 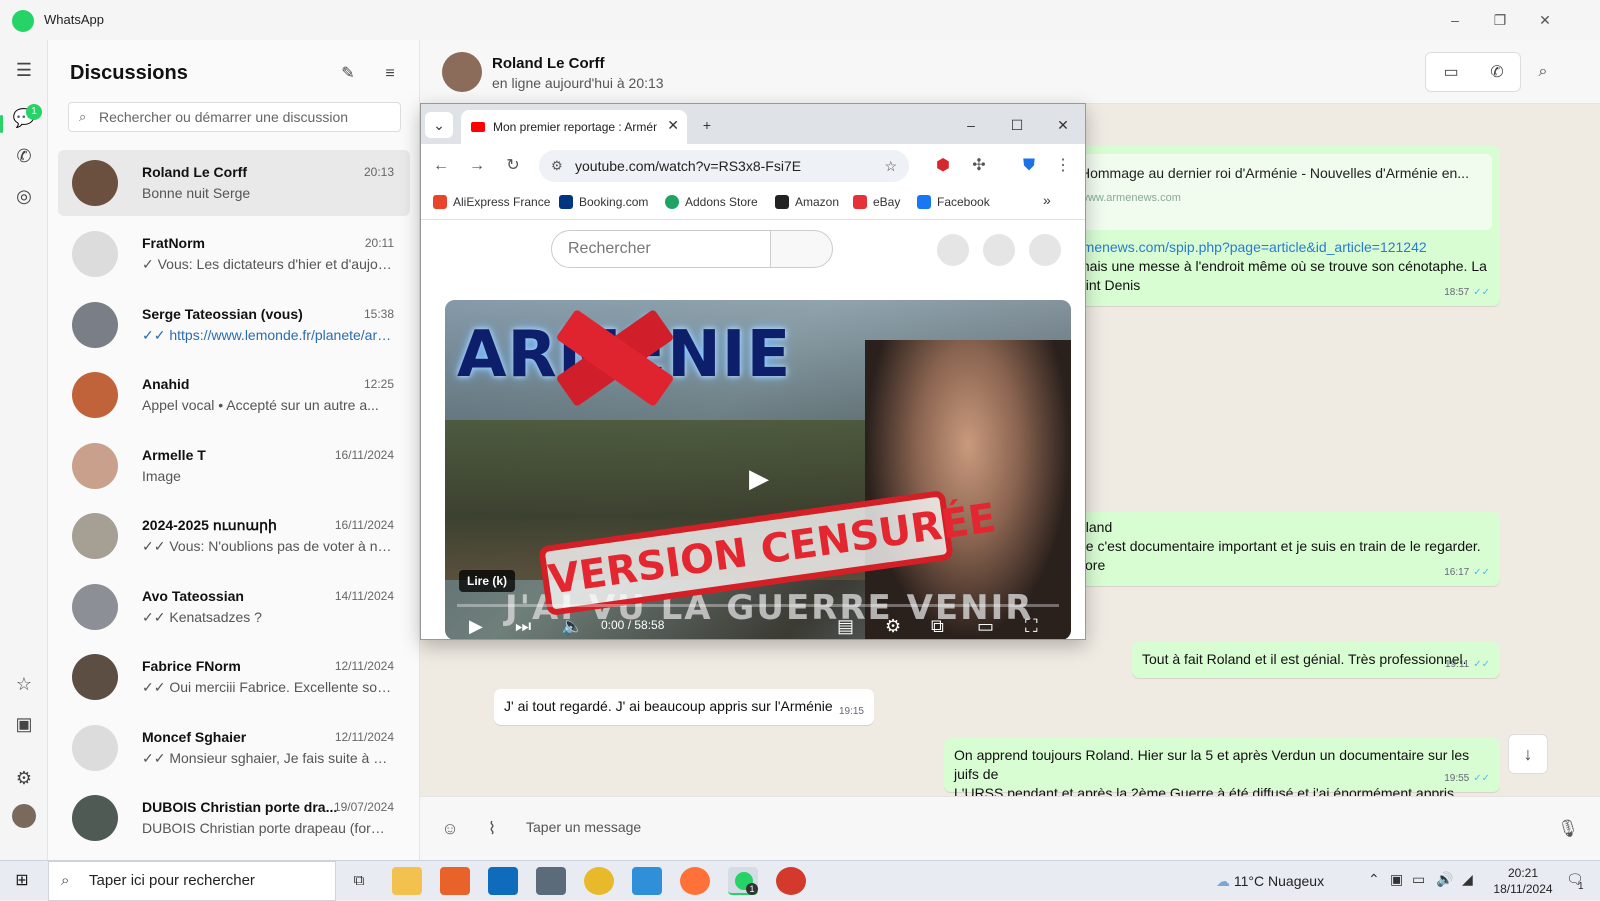 What do you see at coordinates (937, 626) in the screenshot?
I see `miniplayer-icon: ⧉` at bounding box center [937, 626].